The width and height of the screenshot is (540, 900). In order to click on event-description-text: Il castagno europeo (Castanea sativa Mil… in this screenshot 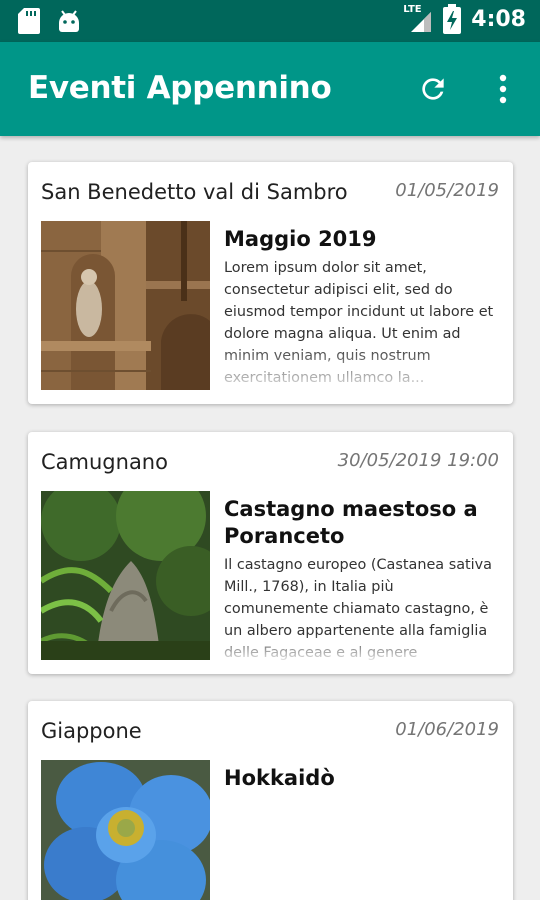, I will do `click(358, 608)`.